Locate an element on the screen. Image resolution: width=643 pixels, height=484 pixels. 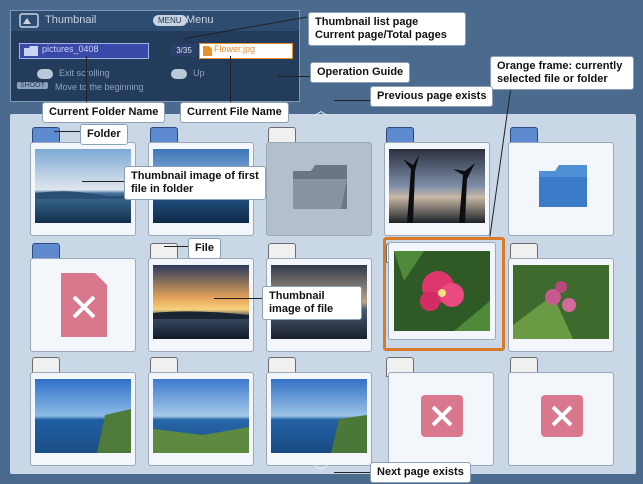
guide-move-beginning: Move to the beginning is located at coordinates (99, 87).